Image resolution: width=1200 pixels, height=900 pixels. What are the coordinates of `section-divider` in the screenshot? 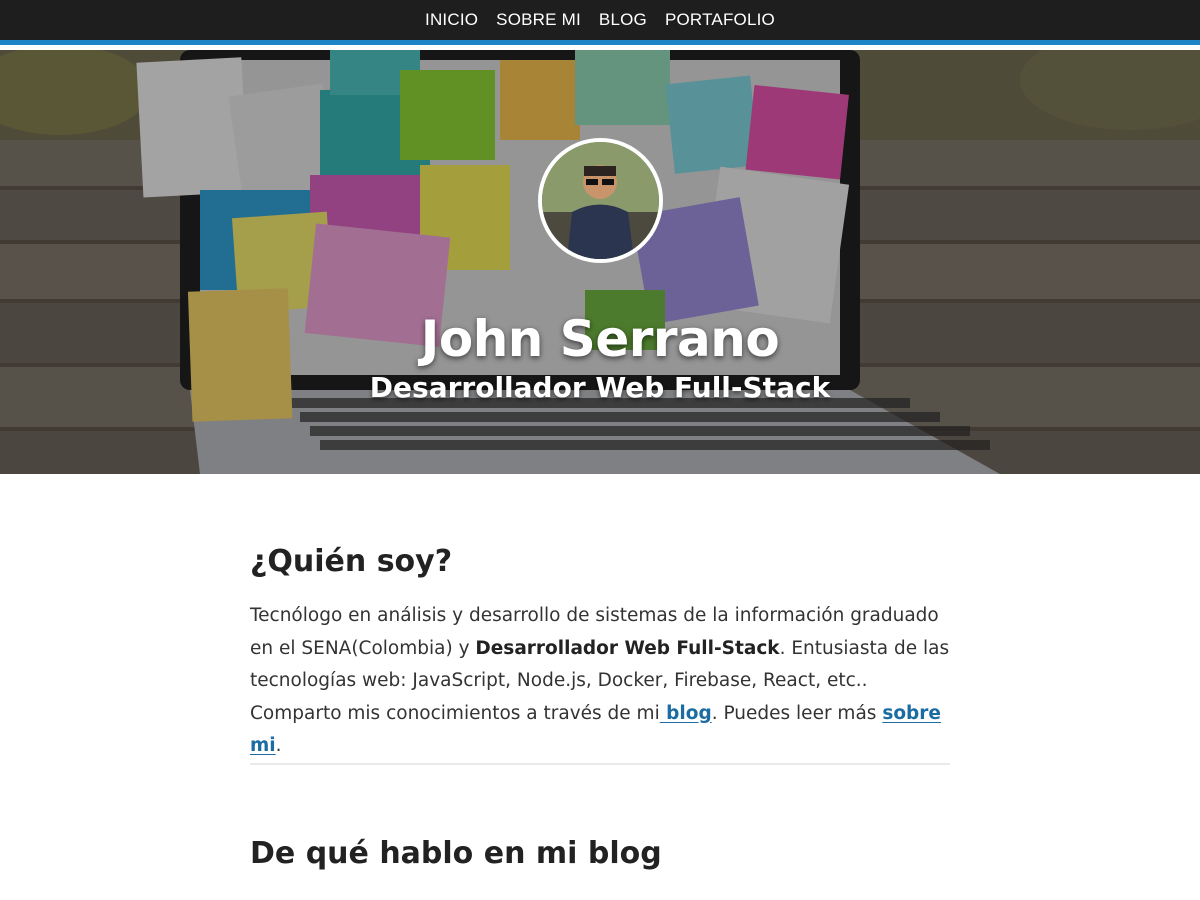 It's located at (600, 764).